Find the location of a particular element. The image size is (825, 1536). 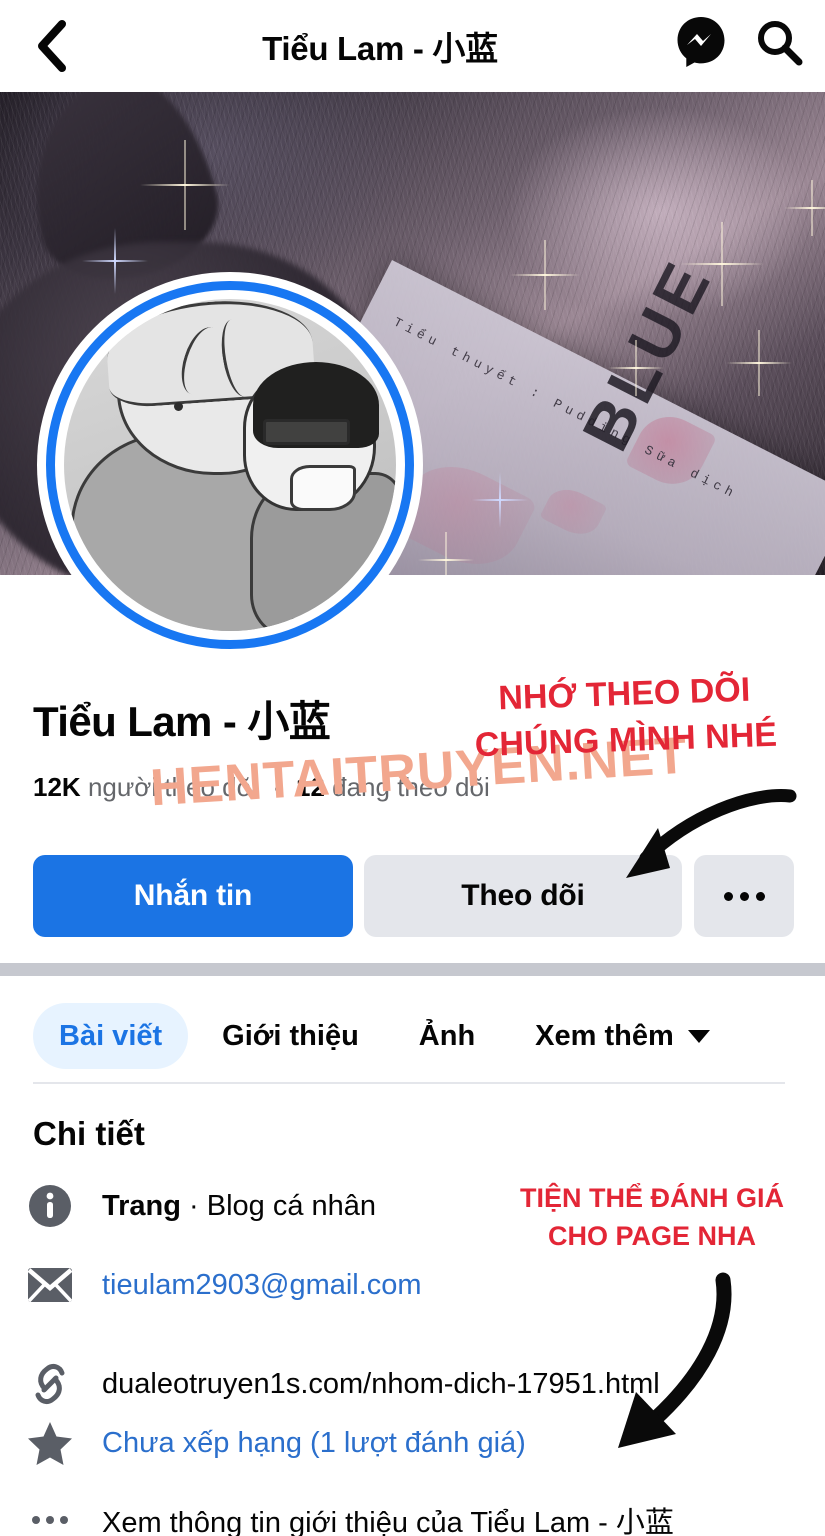

annotation-follow-note: NHỚ THEO DÕI CHÚNG MÌNH NHÉ is located at coordinates (624, 718).